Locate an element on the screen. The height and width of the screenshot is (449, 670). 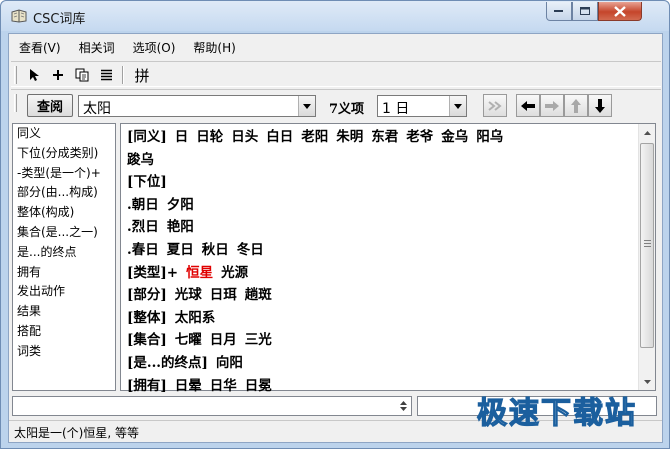
lookup-button: 查阅 is located at coordinates (50, 105).